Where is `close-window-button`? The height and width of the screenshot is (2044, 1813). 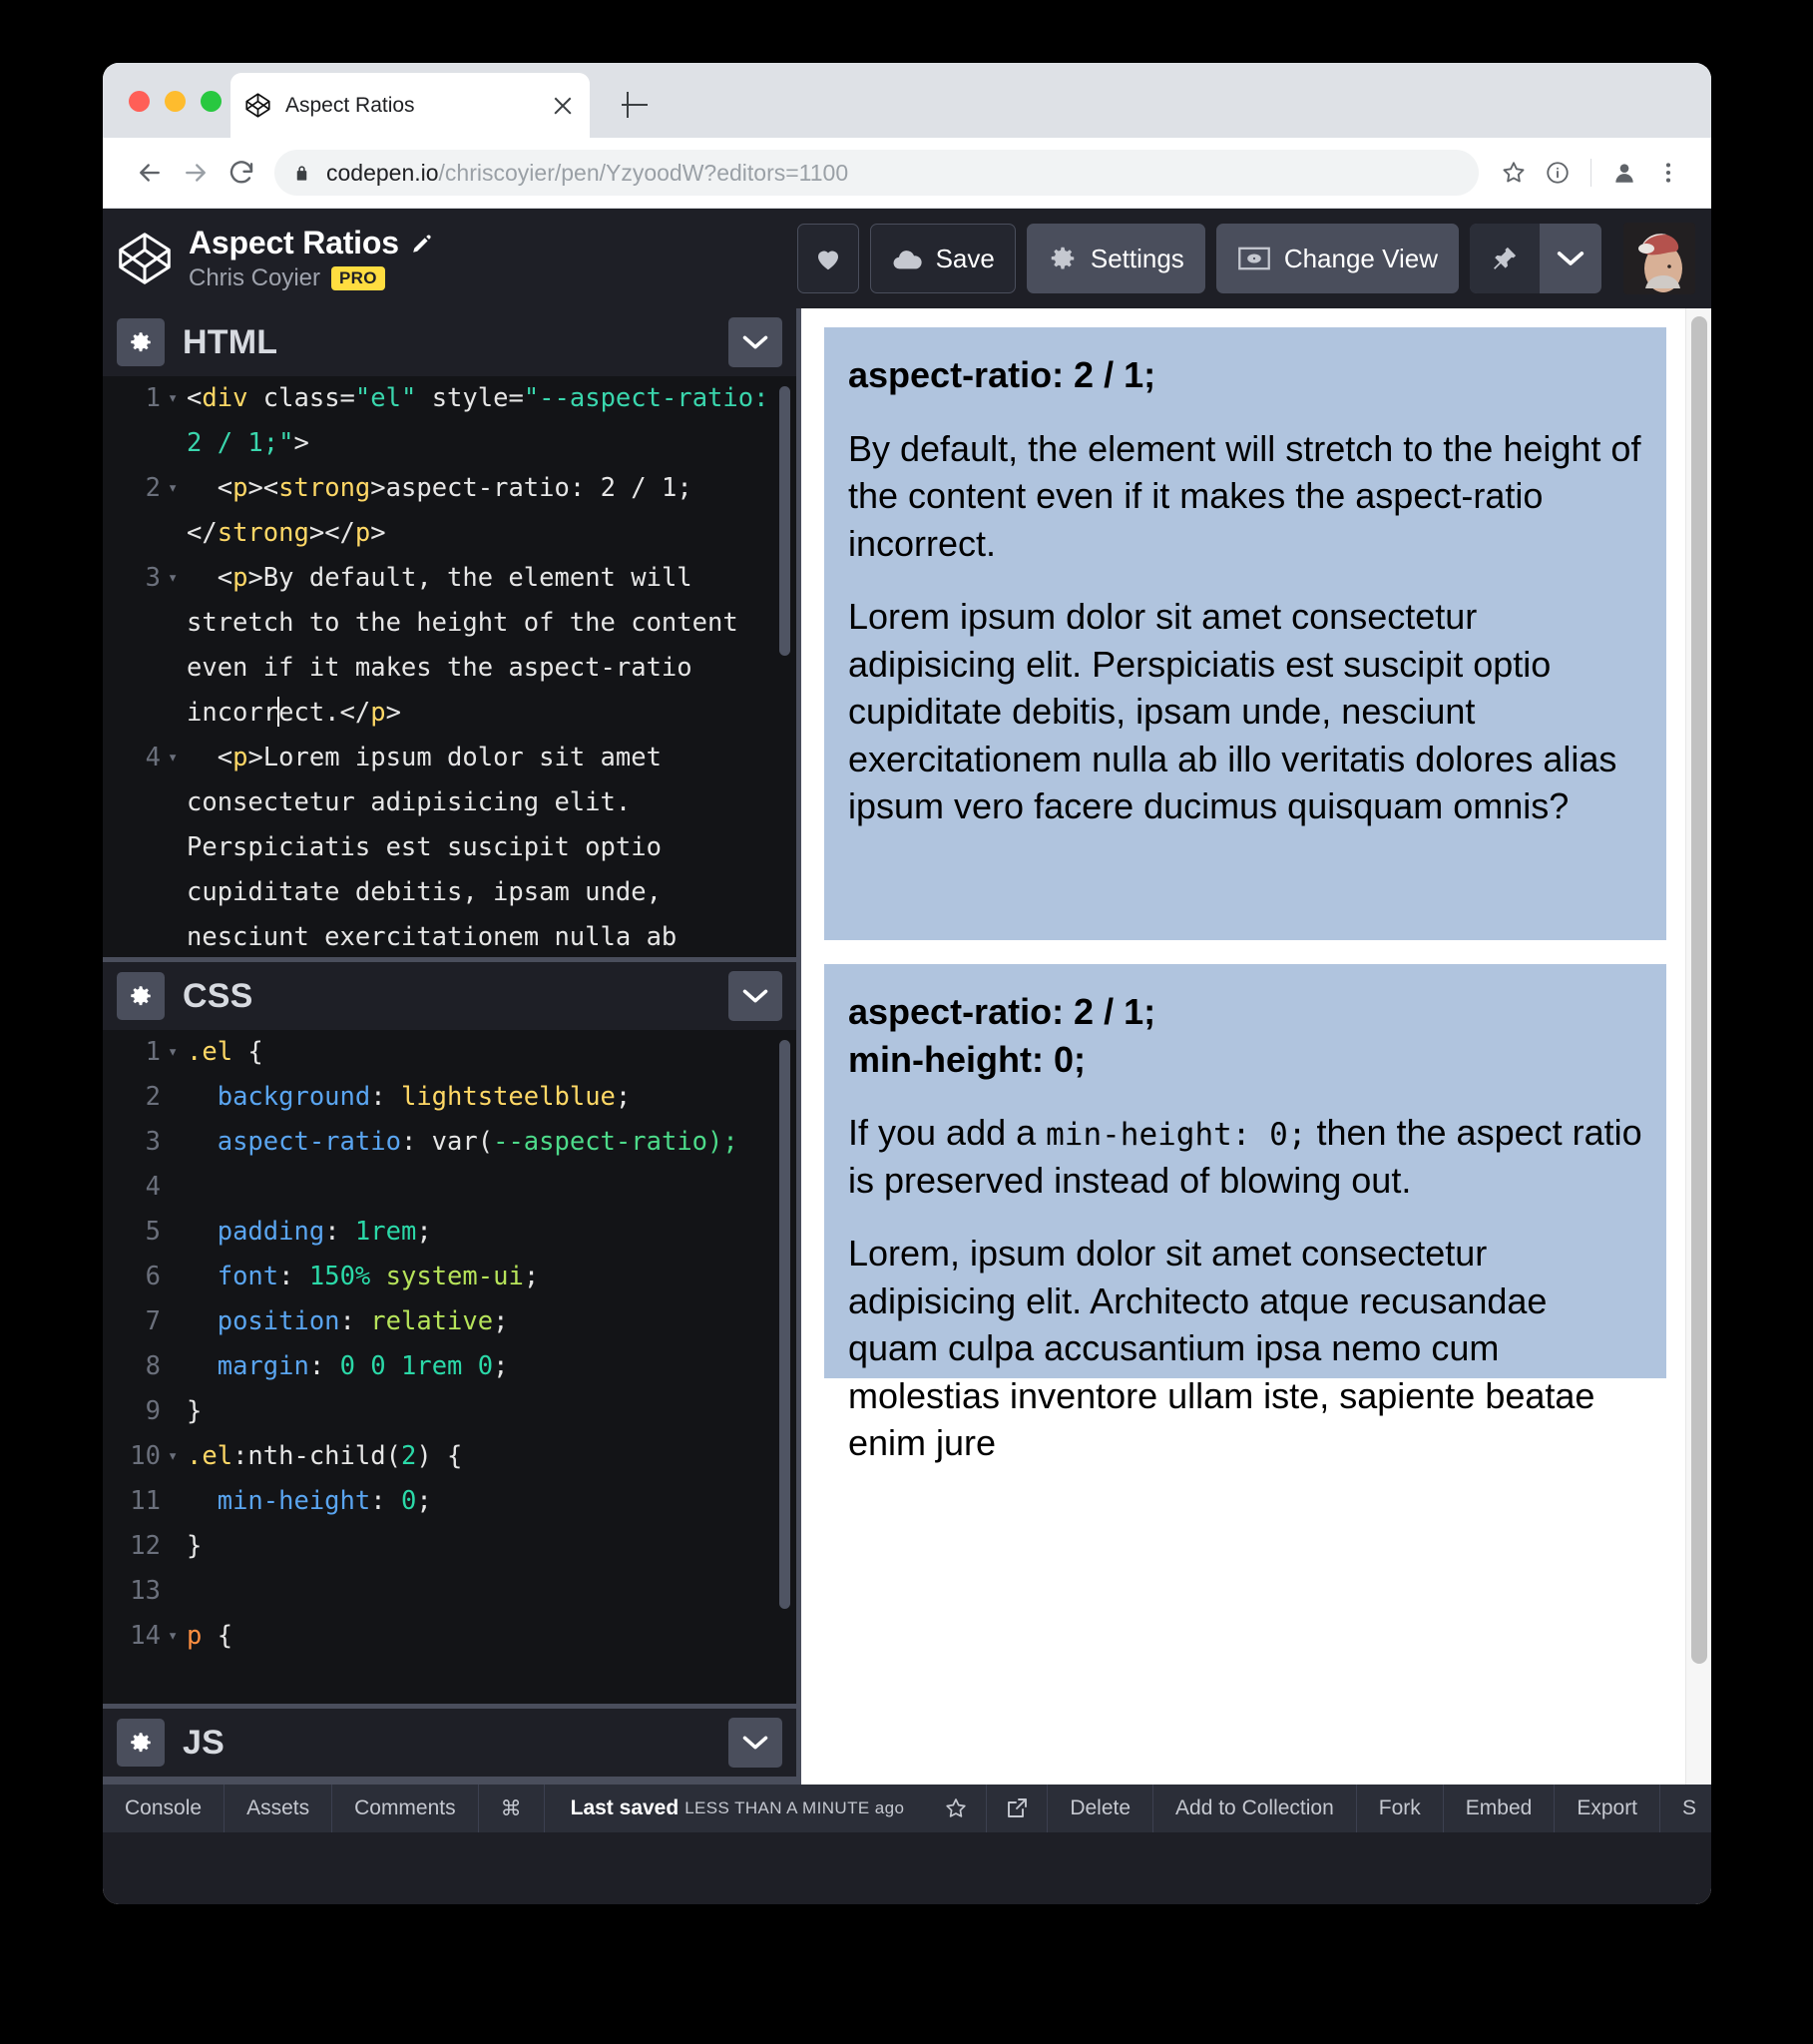 close-window-button is located at coordinates (139, 101).